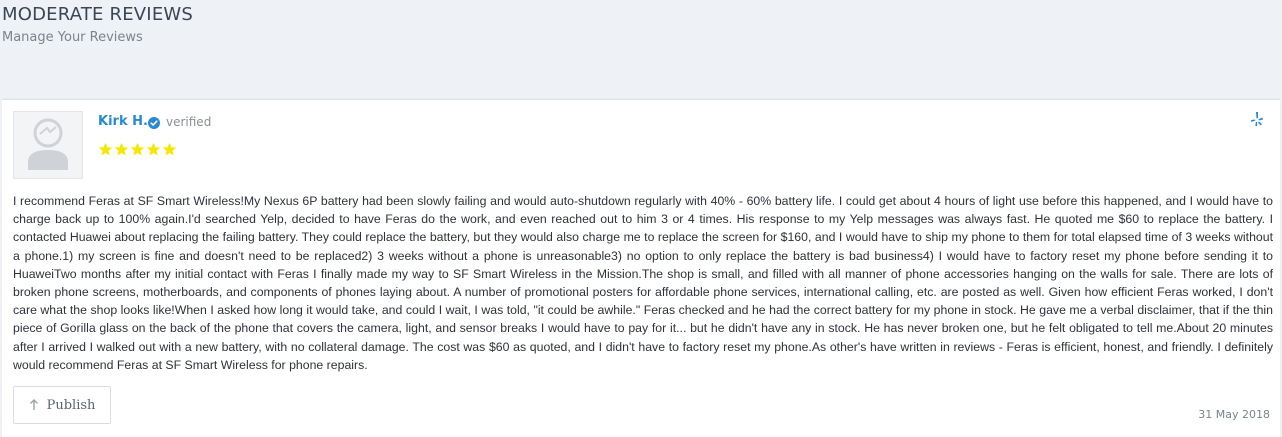 The height and width of the screenshot is (437, 1282). I want to click on page-header: MODERATE REVIEWS Manage Your Reviews, so click(97, 24).